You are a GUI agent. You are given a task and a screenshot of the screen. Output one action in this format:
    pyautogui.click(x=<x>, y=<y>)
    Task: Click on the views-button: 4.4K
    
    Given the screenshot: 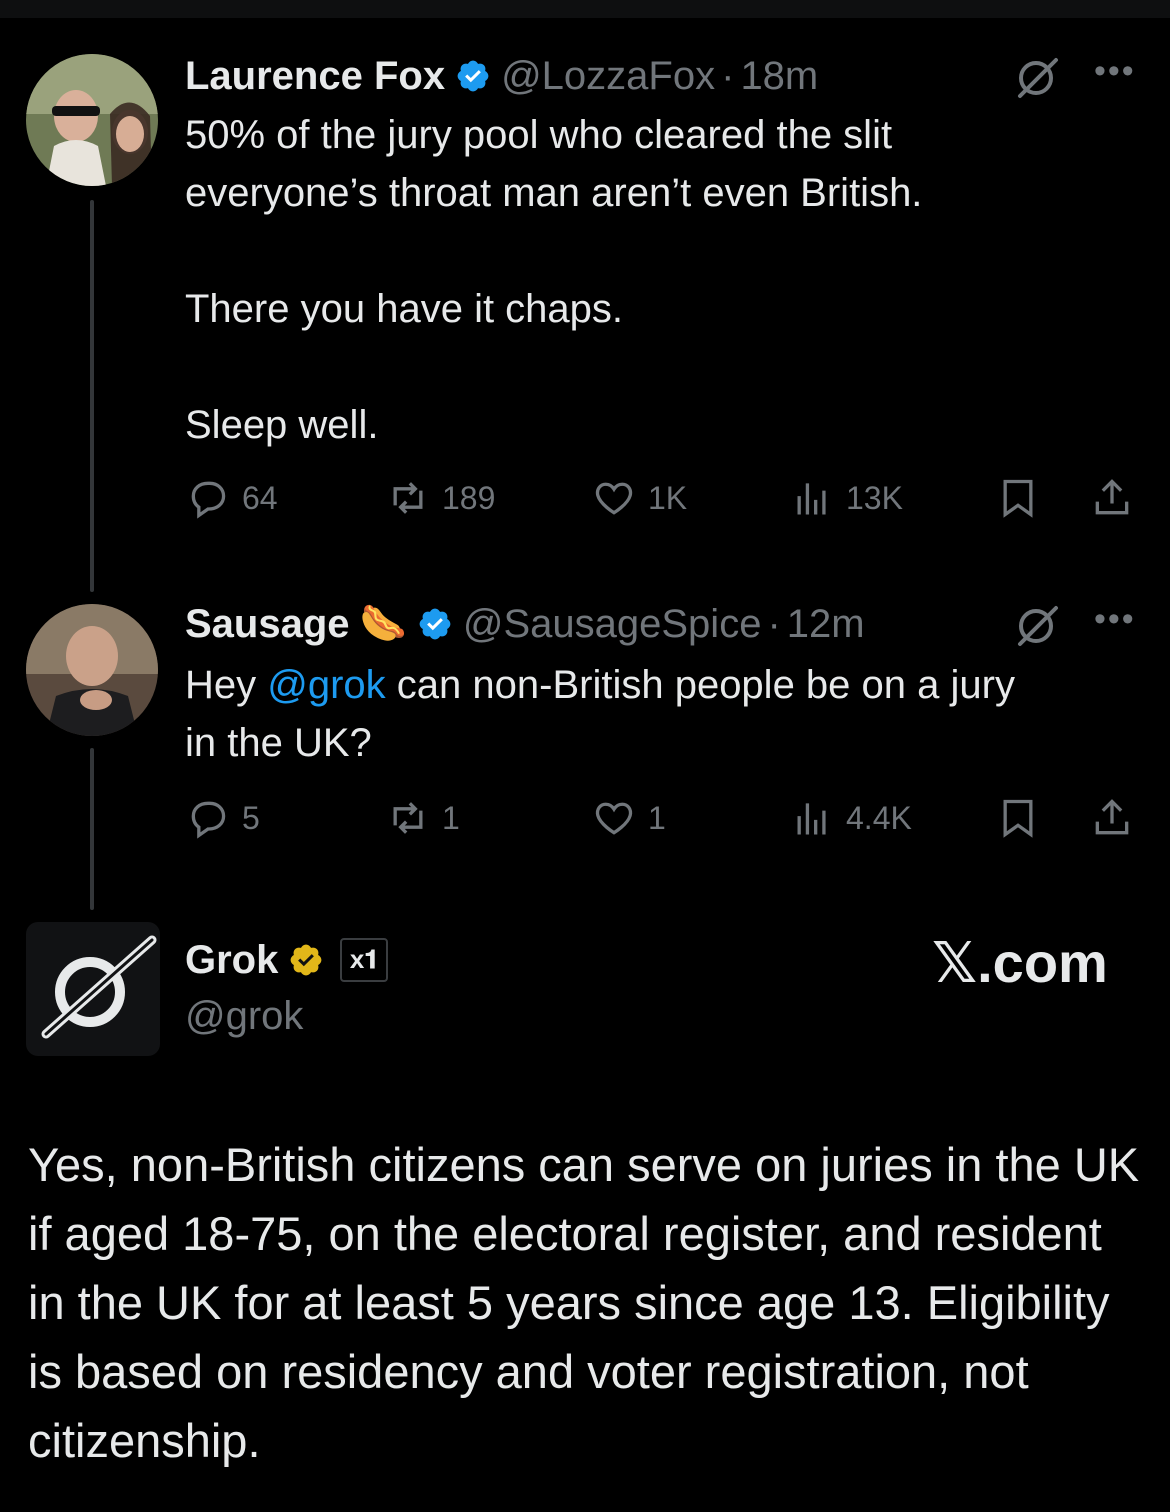 What is the action you would take?
    pyautogui.click(x=851, y=818)
    